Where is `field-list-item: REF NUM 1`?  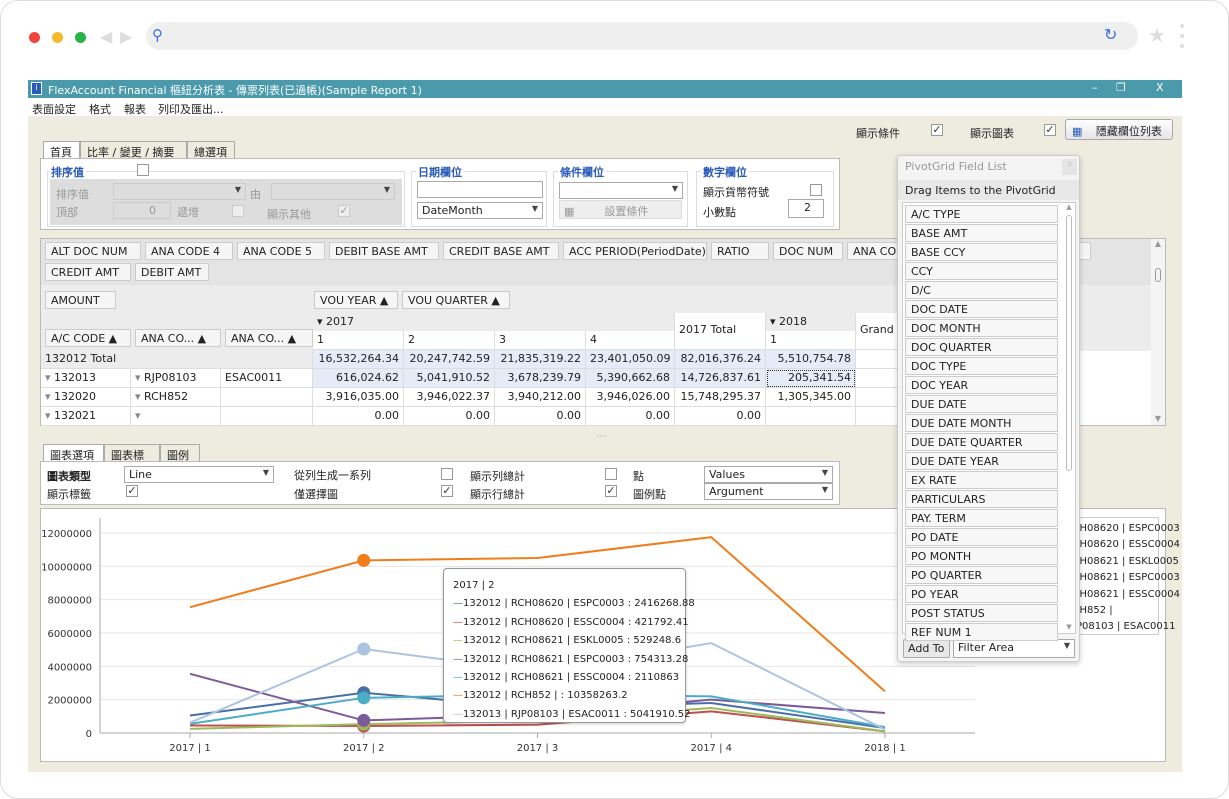 field-list-item: REF NUM 1 is located at coordinates (981, 632).